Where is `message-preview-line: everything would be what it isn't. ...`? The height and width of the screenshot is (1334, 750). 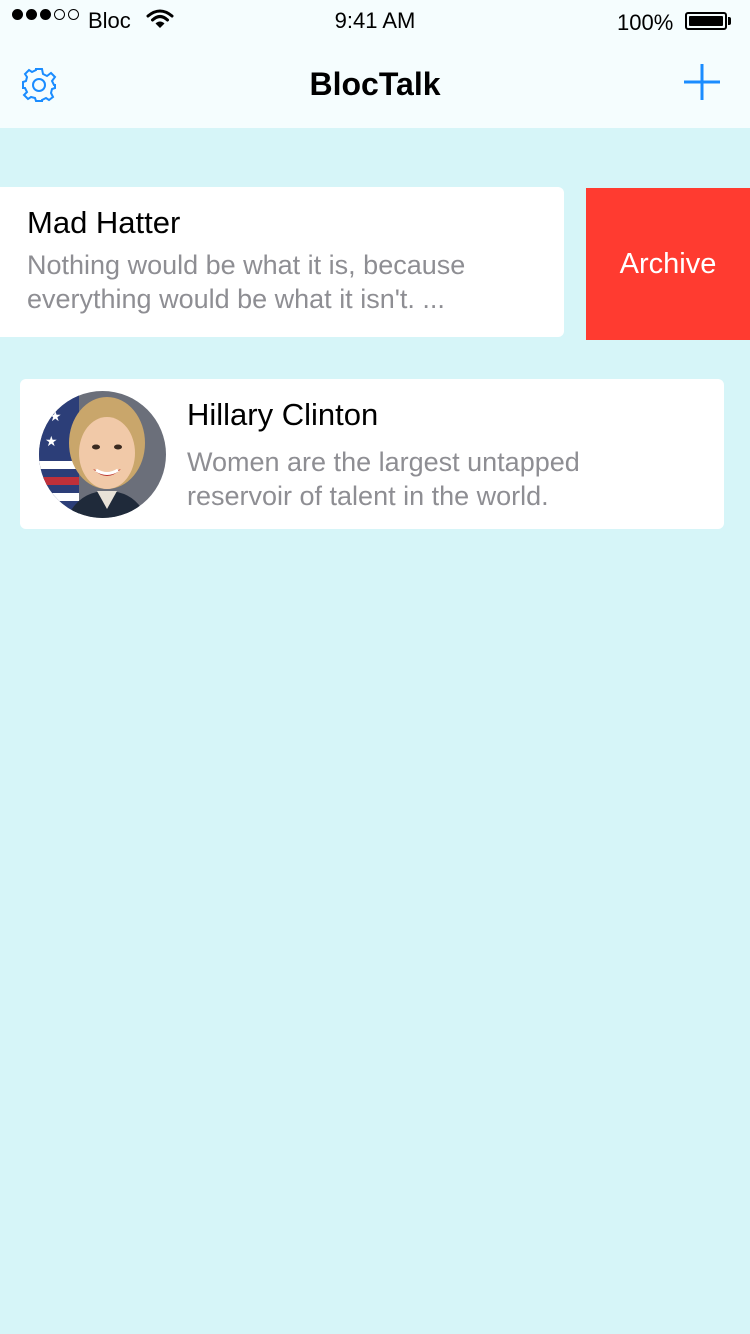
message-preview-line: everything would be what it isn't. ... is located at coordinates (236, 299).